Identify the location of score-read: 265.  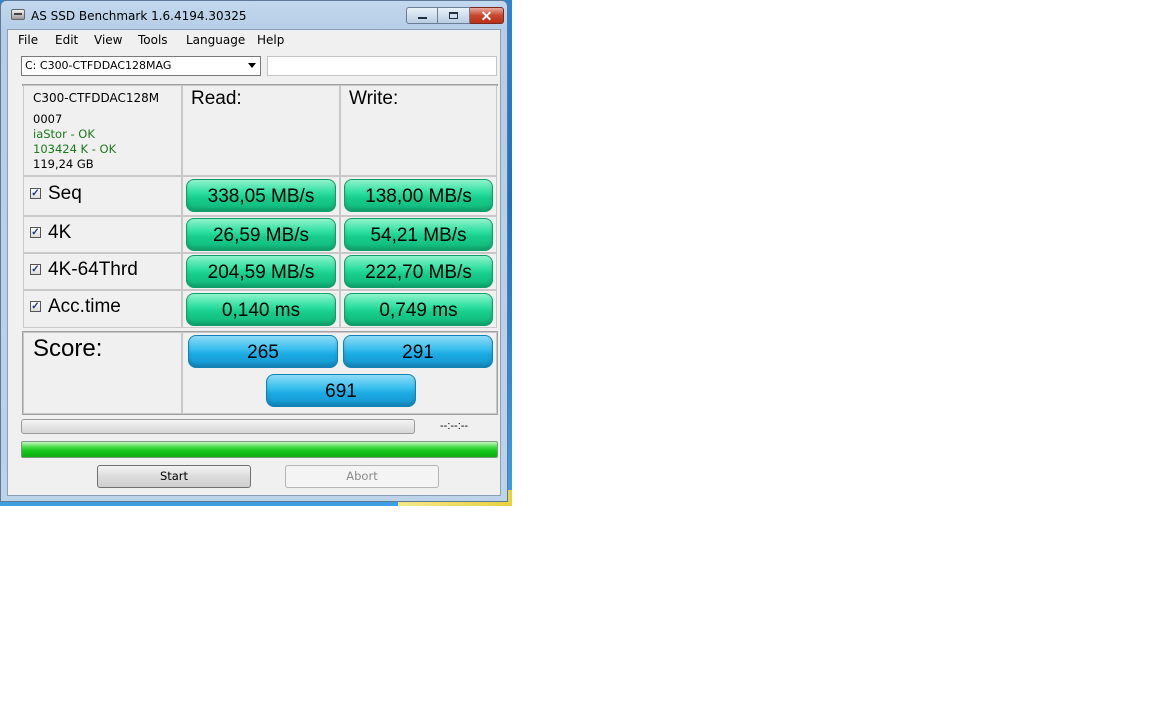
(263, 351).